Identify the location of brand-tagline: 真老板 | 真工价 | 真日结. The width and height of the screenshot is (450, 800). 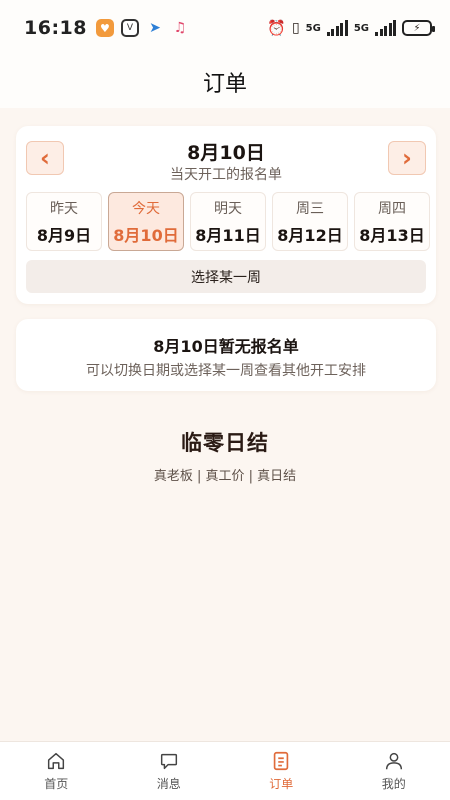
(225, 476).